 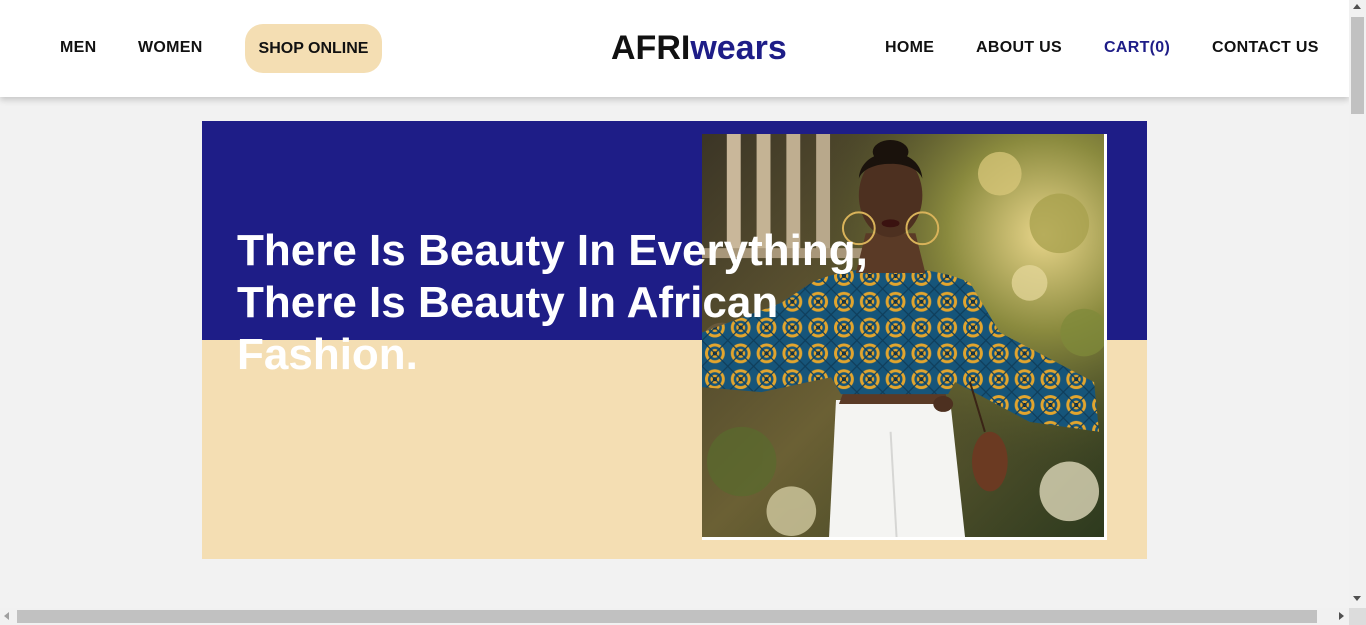 I want to click on scroll-up-arrow-icon, so click(x=1357, y=6).